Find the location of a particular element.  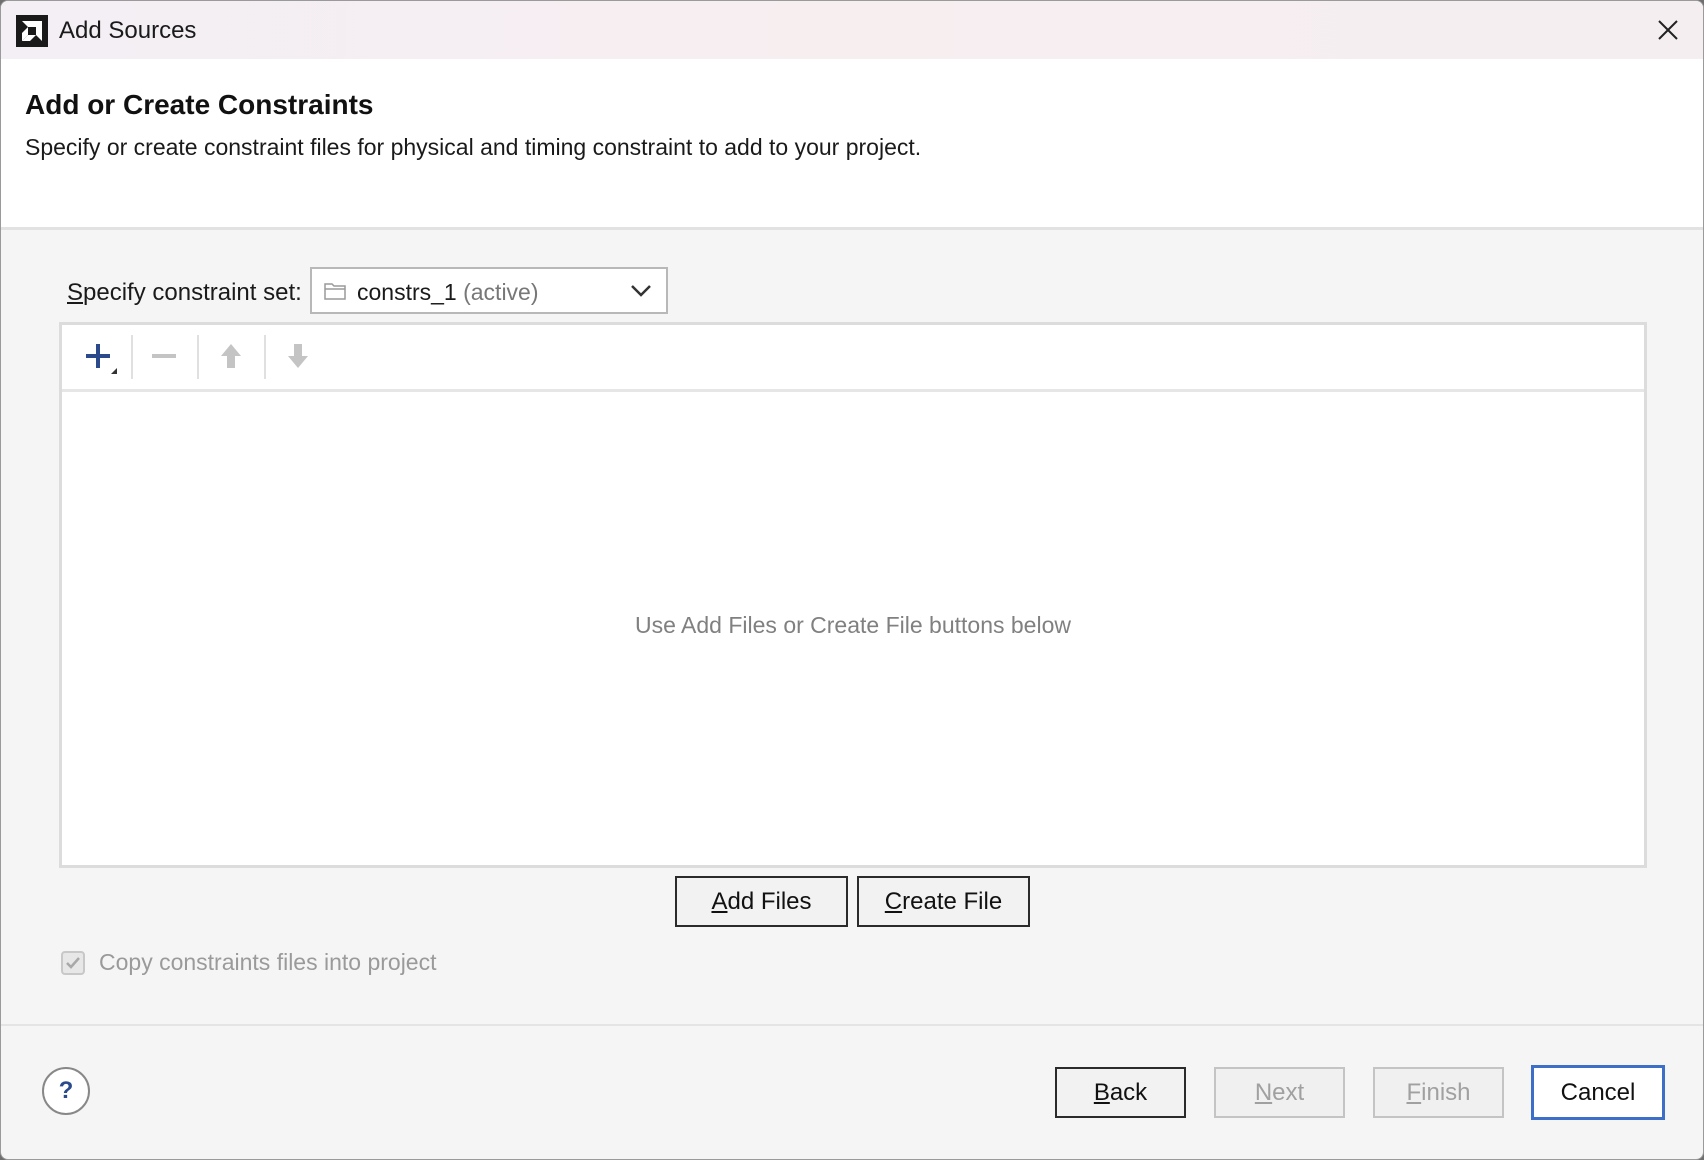

footer-divider is located at coordinates (852, 1025).